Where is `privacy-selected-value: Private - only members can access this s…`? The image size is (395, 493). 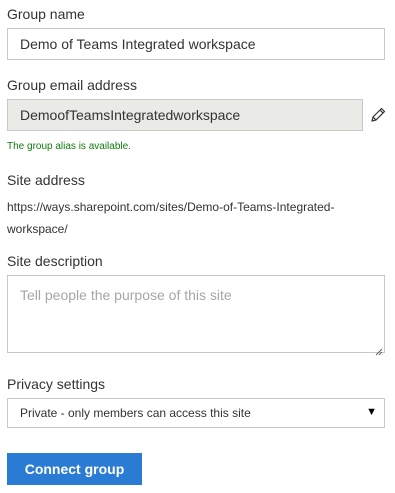 privacy-selected-value: Private - only members can access this s… is located at coordinates (135, 413).